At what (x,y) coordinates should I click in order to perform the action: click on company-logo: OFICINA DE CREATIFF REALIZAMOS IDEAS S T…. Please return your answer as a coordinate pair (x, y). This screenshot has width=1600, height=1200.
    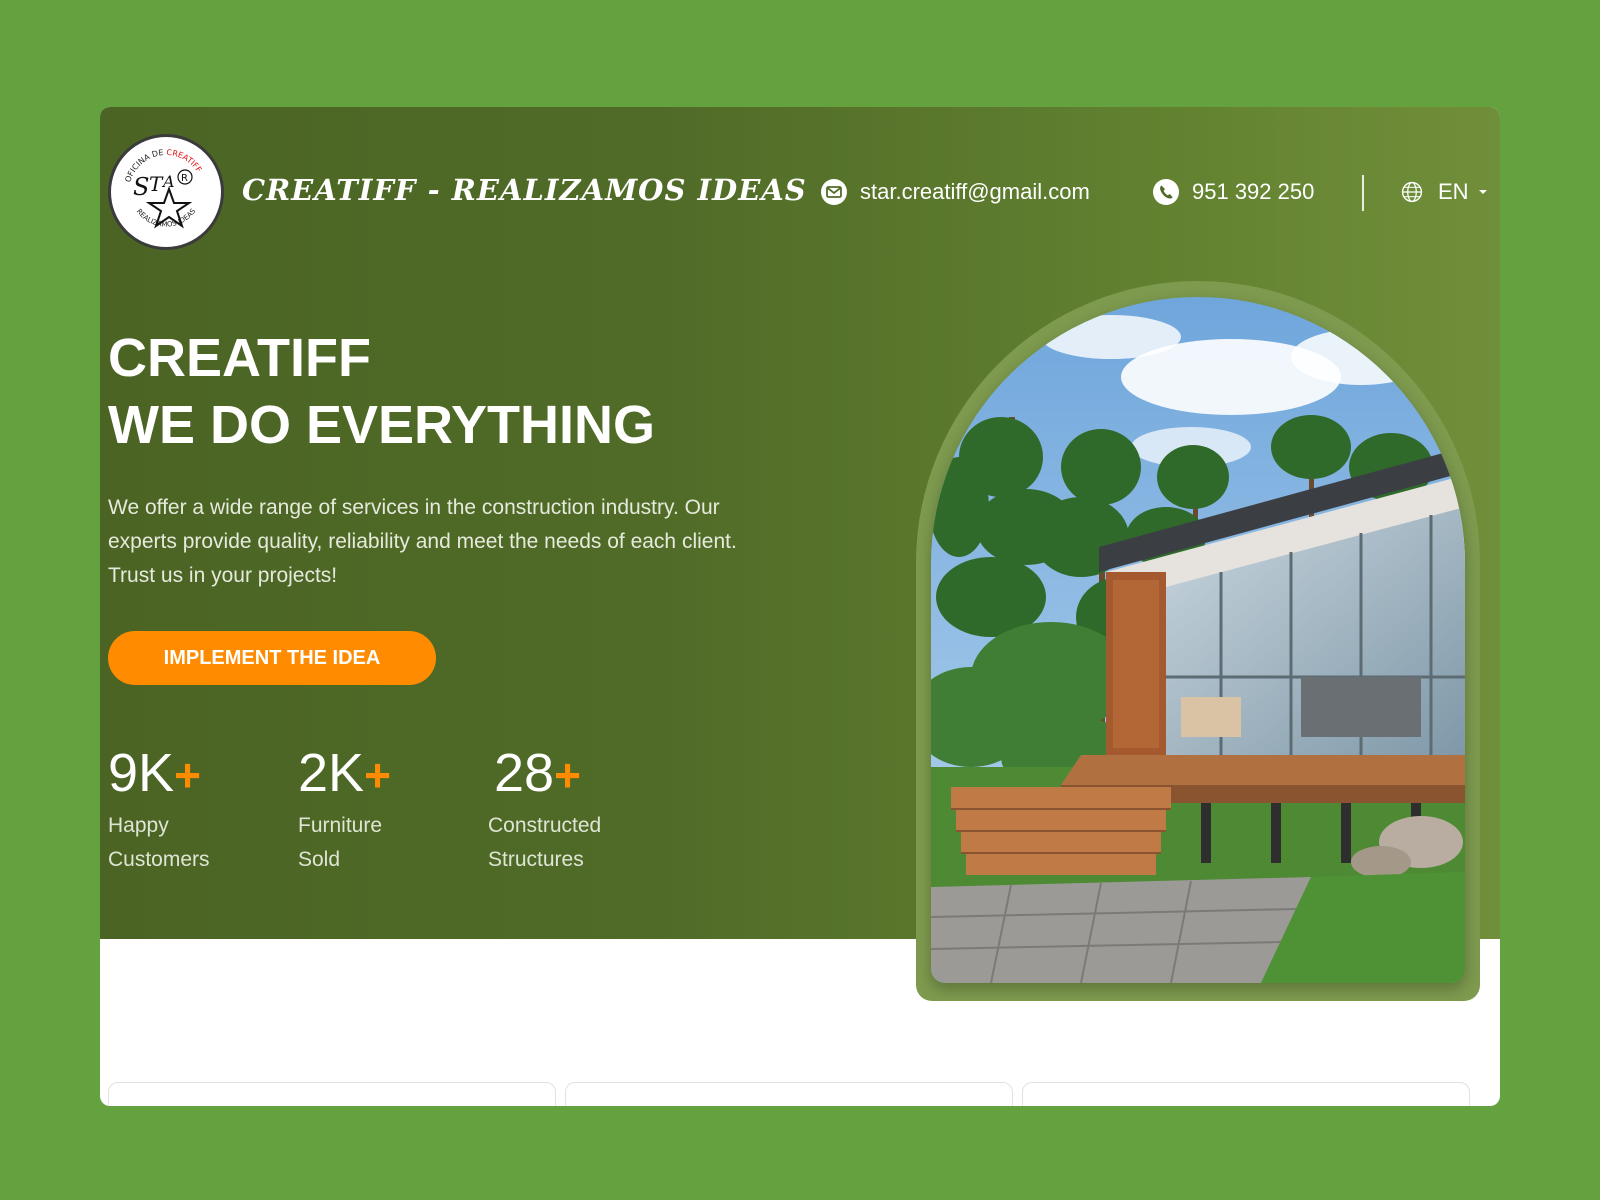
    Looking at the image, I should click on (166, 192).